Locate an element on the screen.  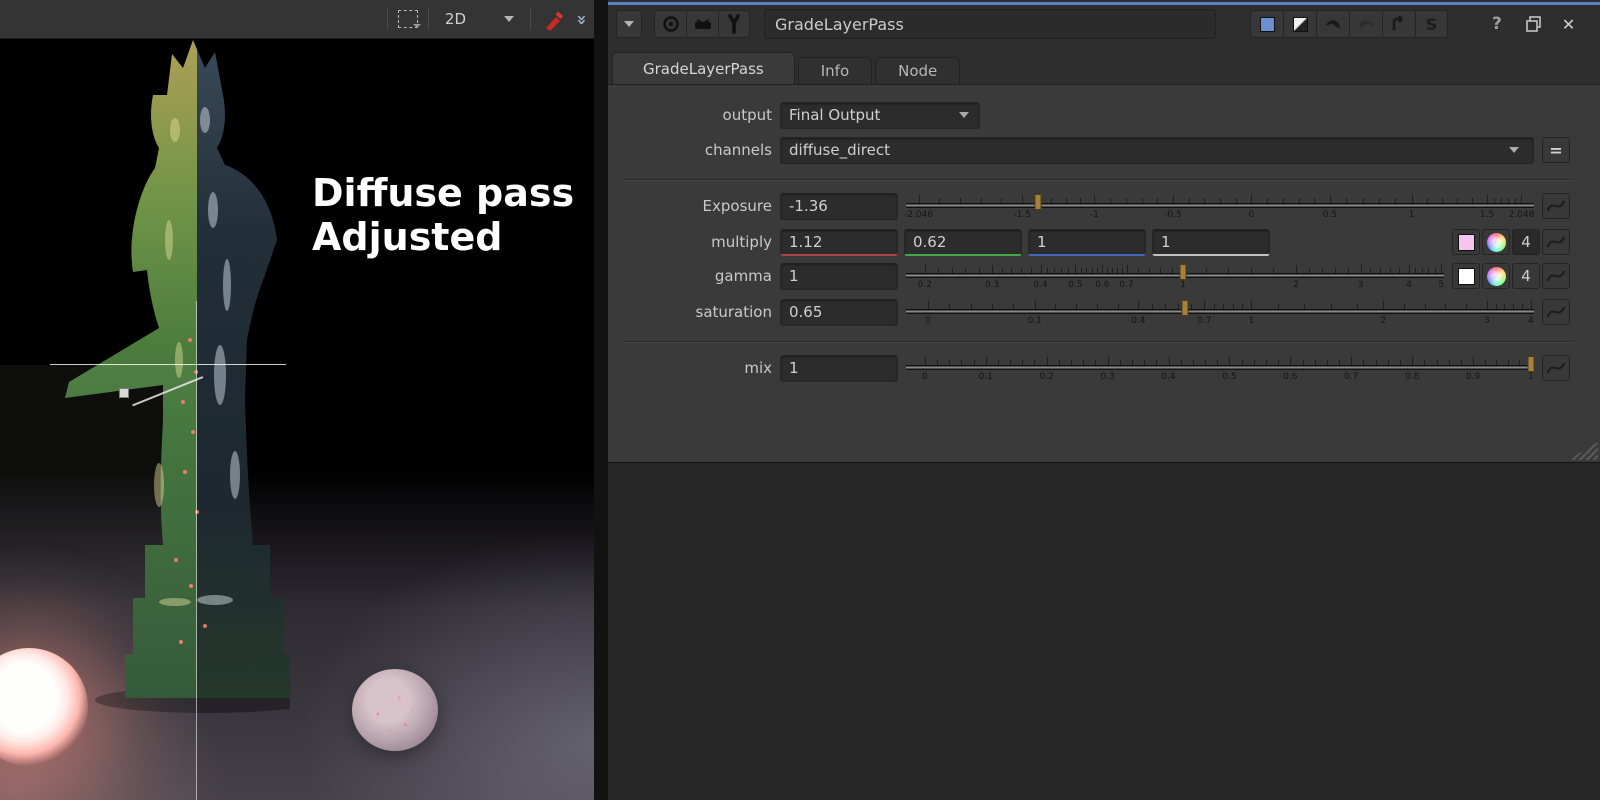
undo-button is located at coordinates (1332, 24).